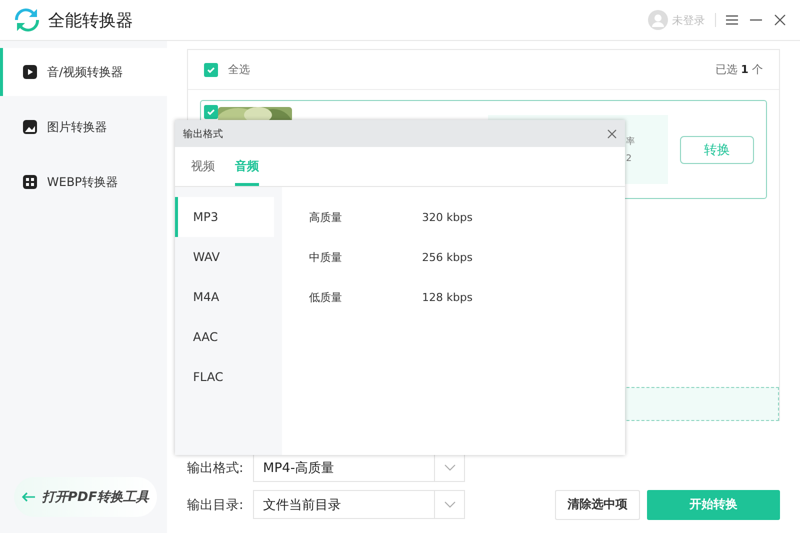  What do you see at coordinates (30, 182) in the screenshot?
I see `webp-icon` at bounding box center [30, 182].